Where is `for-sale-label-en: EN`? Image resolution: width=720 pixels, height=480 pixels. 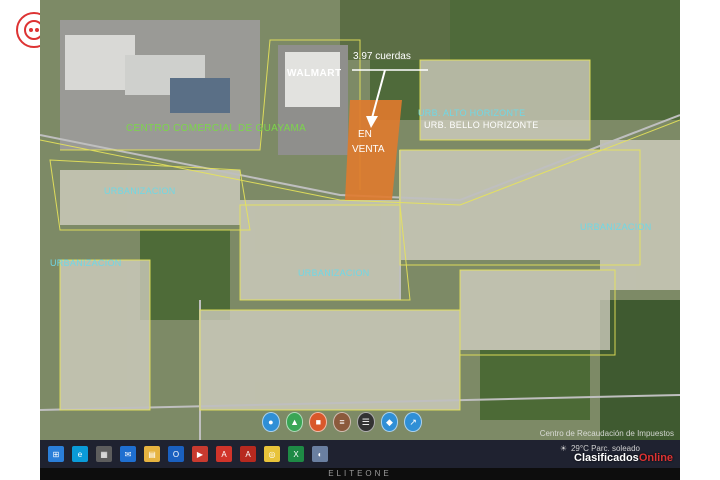 for-sale-label-en: EN is located at coordinates (365, 134).